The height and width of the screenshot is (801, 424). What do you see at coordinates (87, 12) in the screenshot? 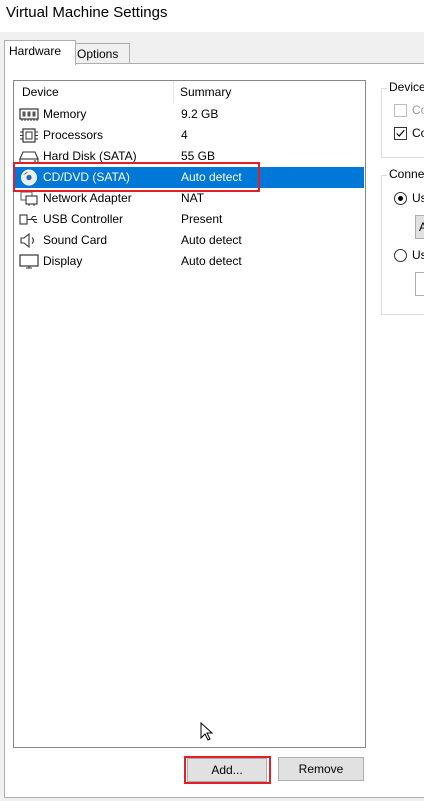
I see `window-title: Virtual Machine Settings` at bounding box center [87, 12].